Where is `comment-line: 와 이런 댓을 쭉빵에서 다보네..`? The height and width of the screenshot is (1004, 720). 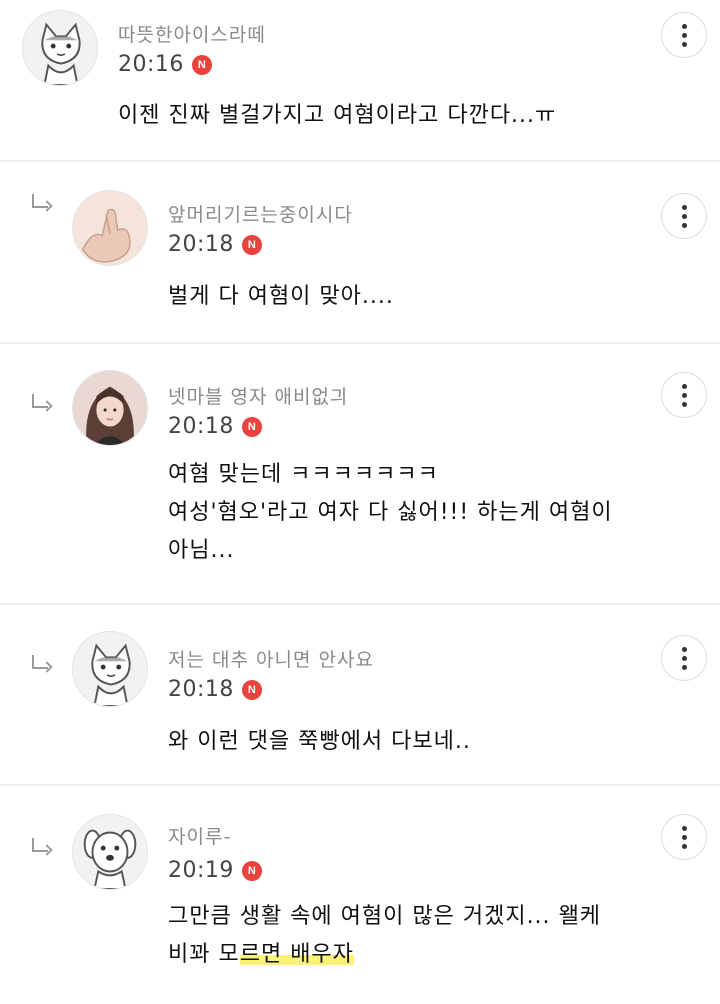 comment-line: 와 이런 댓을 쭉빵에서 다보네.. is located at coordinates (319, 741).